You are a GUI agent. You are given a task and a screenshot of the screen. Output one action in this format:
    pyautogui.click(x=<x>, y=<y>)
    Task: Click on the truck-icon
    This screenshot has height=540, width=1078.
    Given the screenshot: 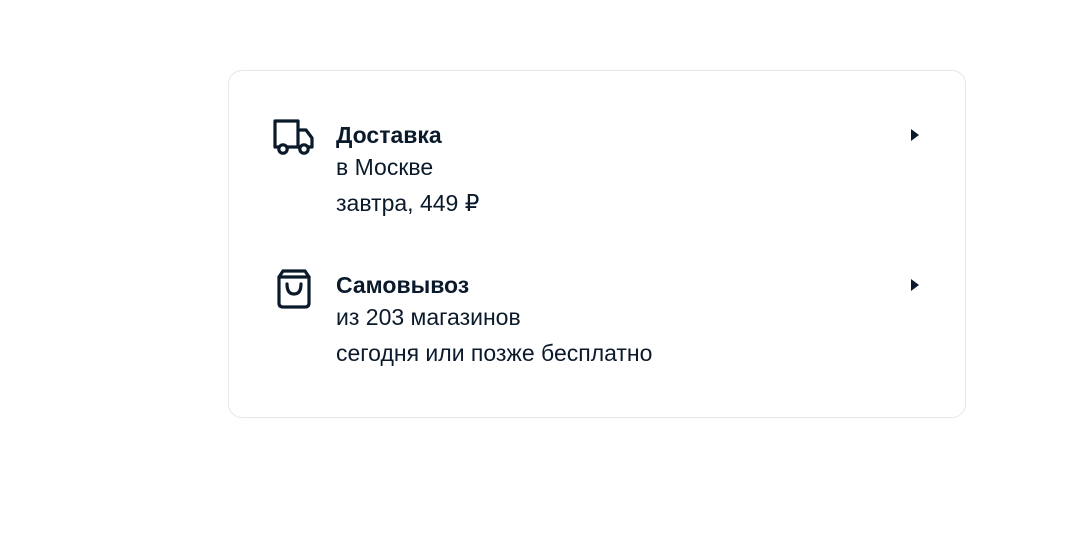 What is the action you would take?
    pyautogui.click(x=294, y=138)
    